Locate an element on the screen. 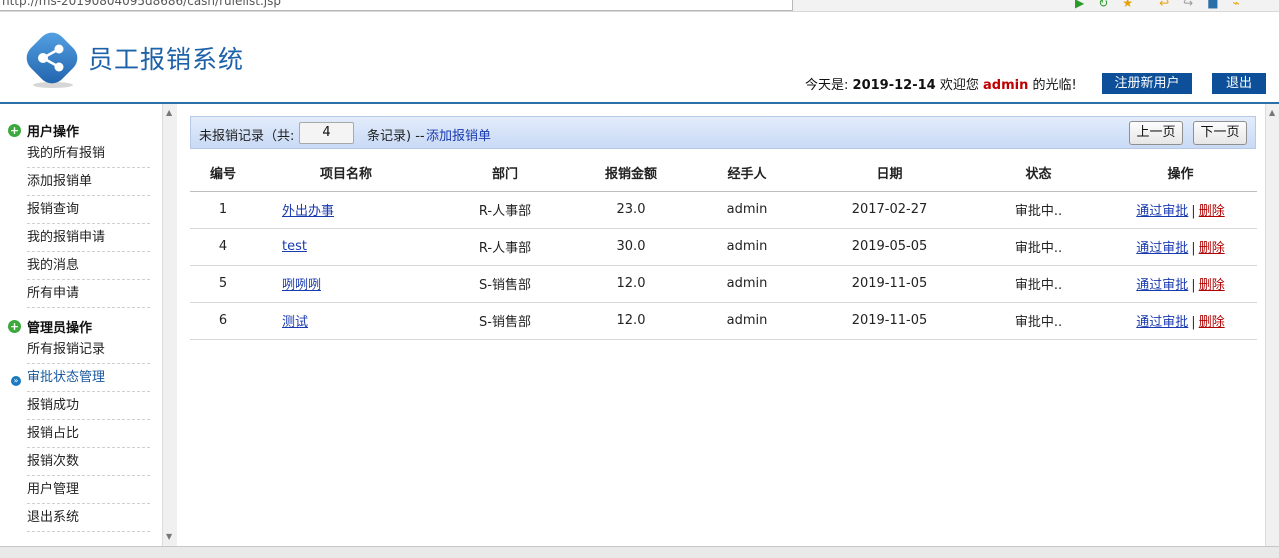  sidebar-item-all-applications: 所有申请 is located at coordinates (88, 294).